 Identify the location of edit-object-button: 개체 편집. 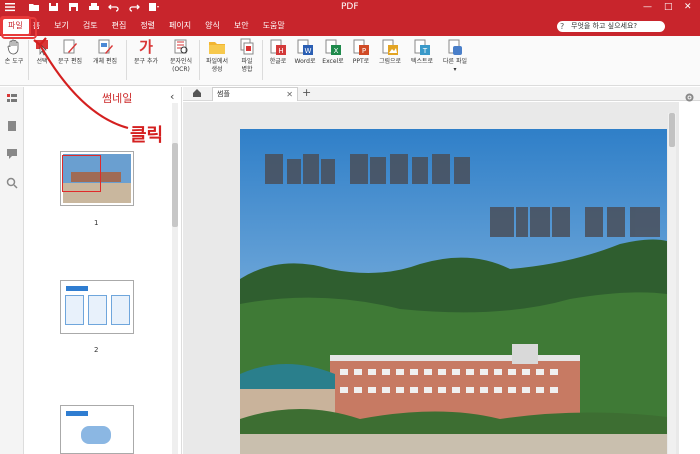
(105, 52).